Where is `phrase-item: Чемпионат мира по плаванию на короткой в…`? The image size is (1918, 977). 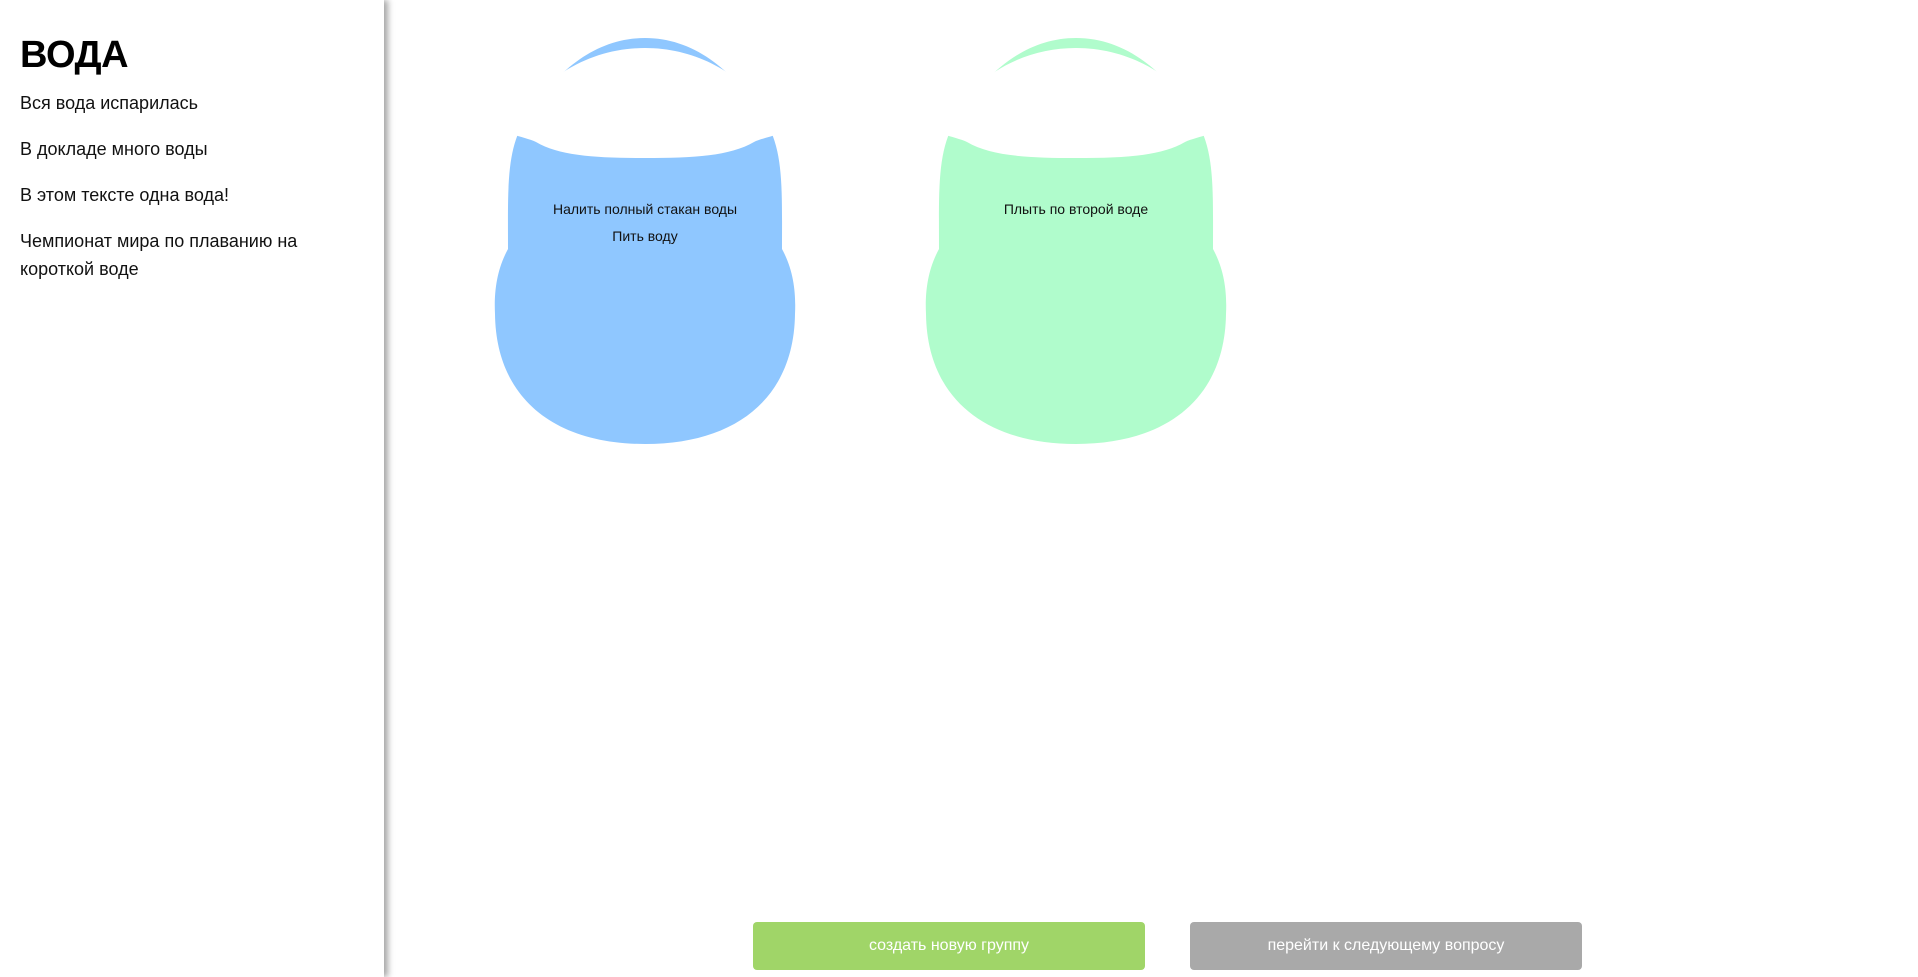 phrase-item: Чемпионат мира по плаванию на короткой в… is located at coordinates (170, 255).